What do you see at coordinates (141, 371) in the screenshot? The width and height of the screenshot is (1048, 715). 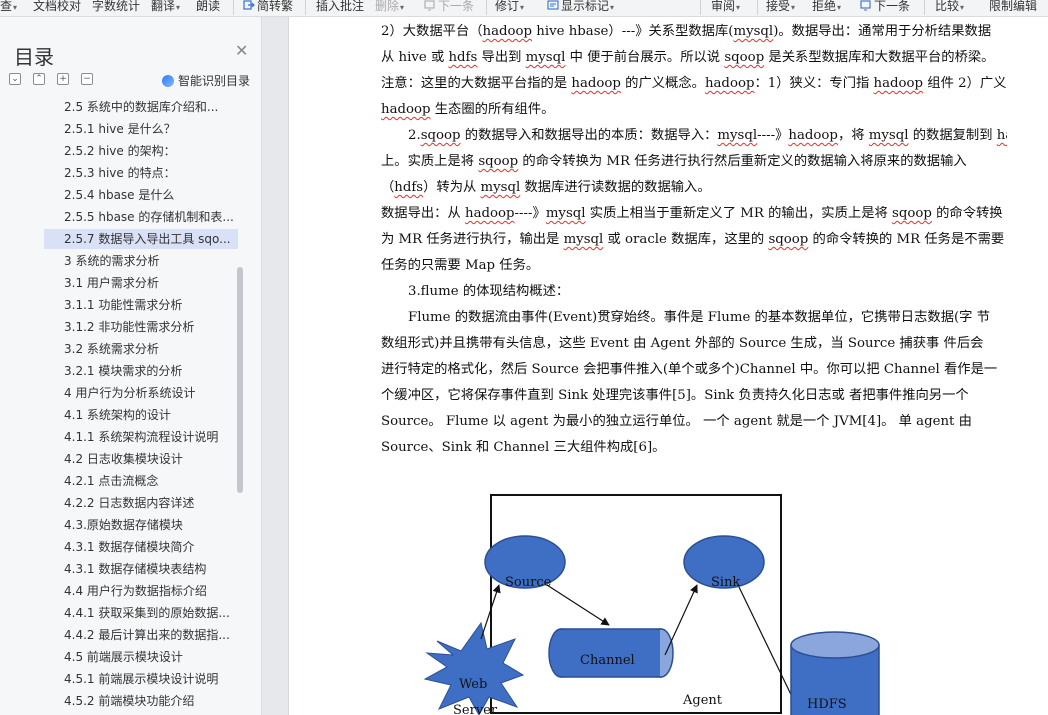 I see `toc-item: 3.2.1 模块需求的分析` at bounding box center [141, 371].